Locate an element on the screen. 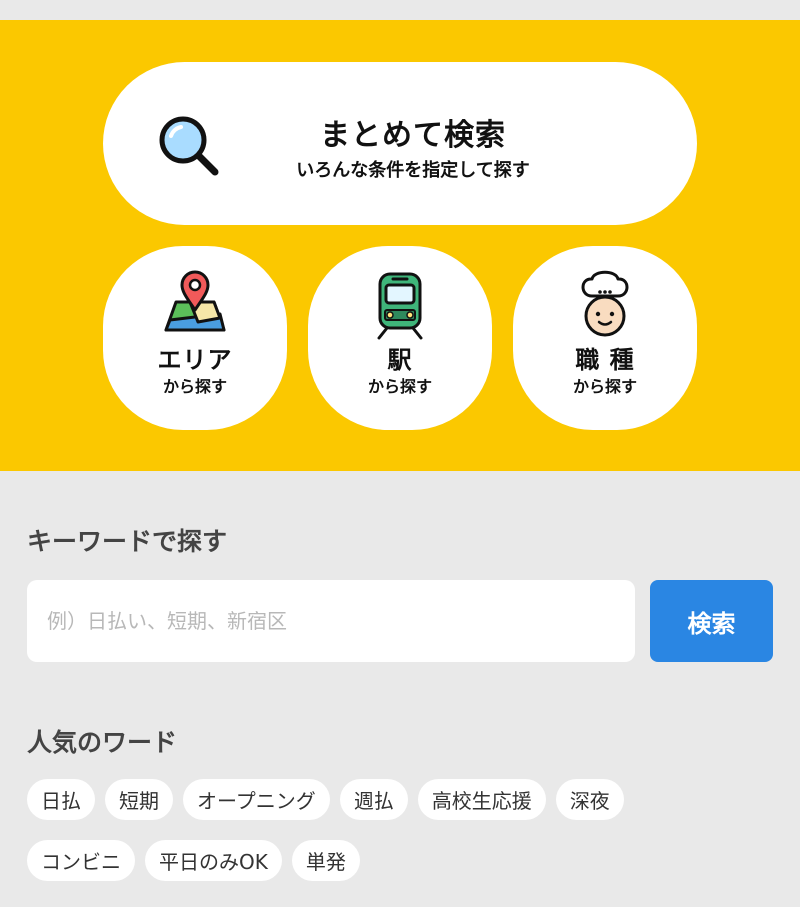 Image resolution: width=800 pixels, height=907 pixels. area-label: エリア is located at coordinates (195, 360).